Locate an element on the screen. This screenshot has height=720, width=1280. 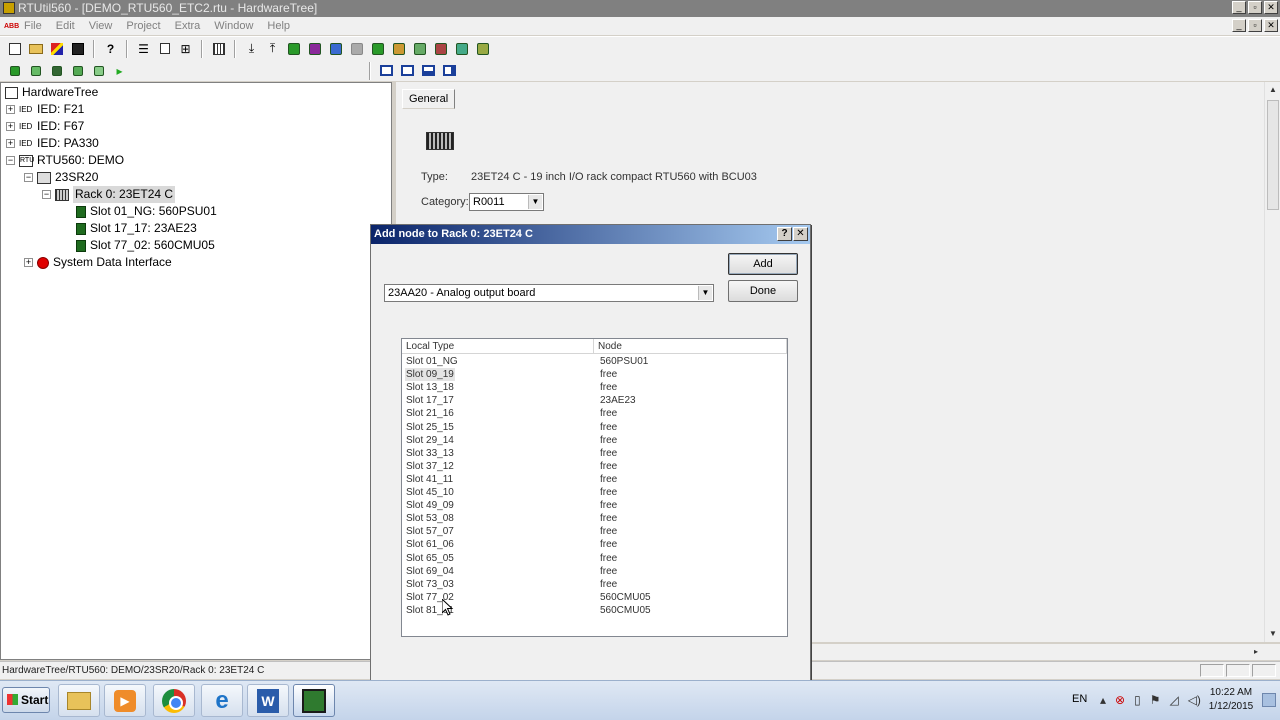
node-type-select: 23AA20 - Analog output board ▼ is located at coordinates (549, 293).